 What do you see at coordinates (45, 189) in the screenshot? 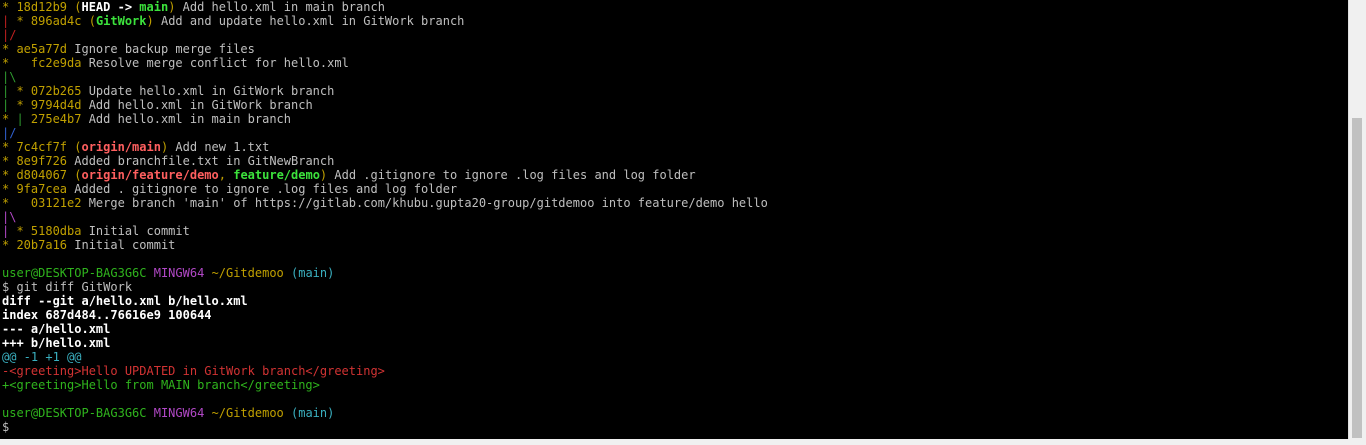
I see `terminal-text: 9fa7cea` at bounding box center [45, 189].